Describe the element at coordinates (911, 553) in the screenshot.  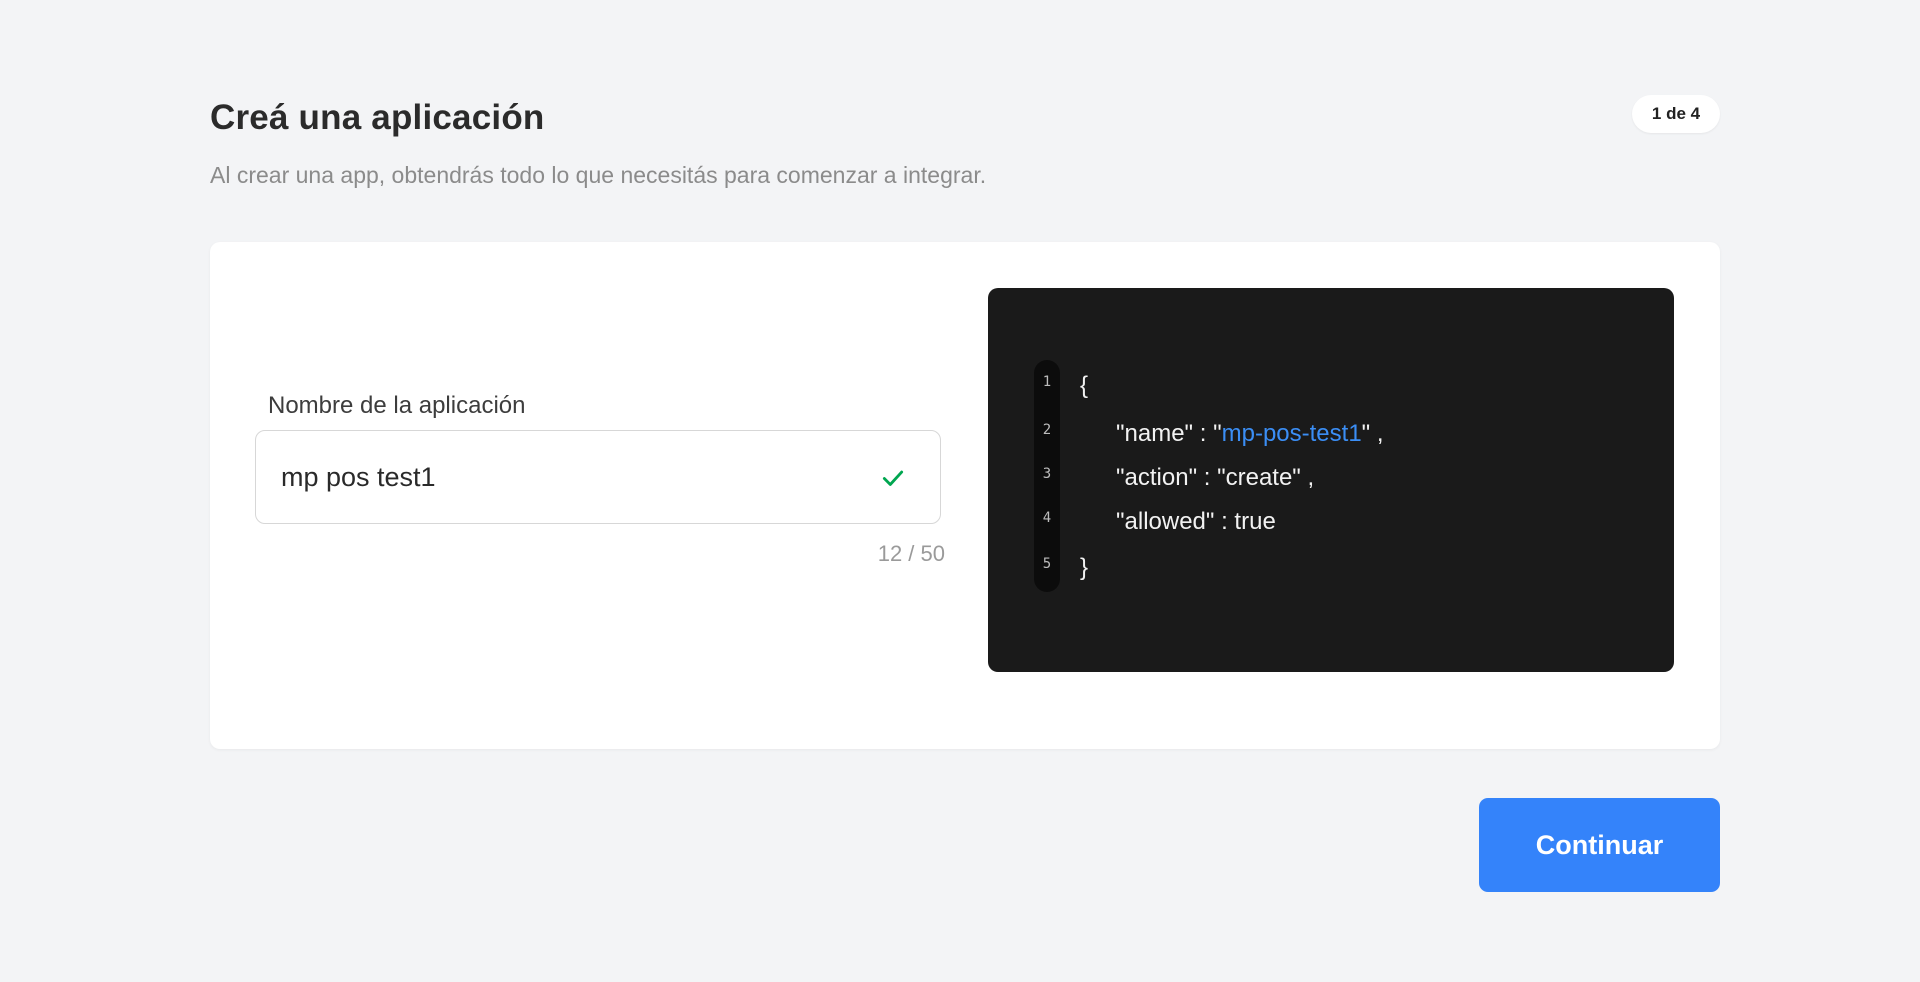
I see `char-counter: 12 / 50` at that location.